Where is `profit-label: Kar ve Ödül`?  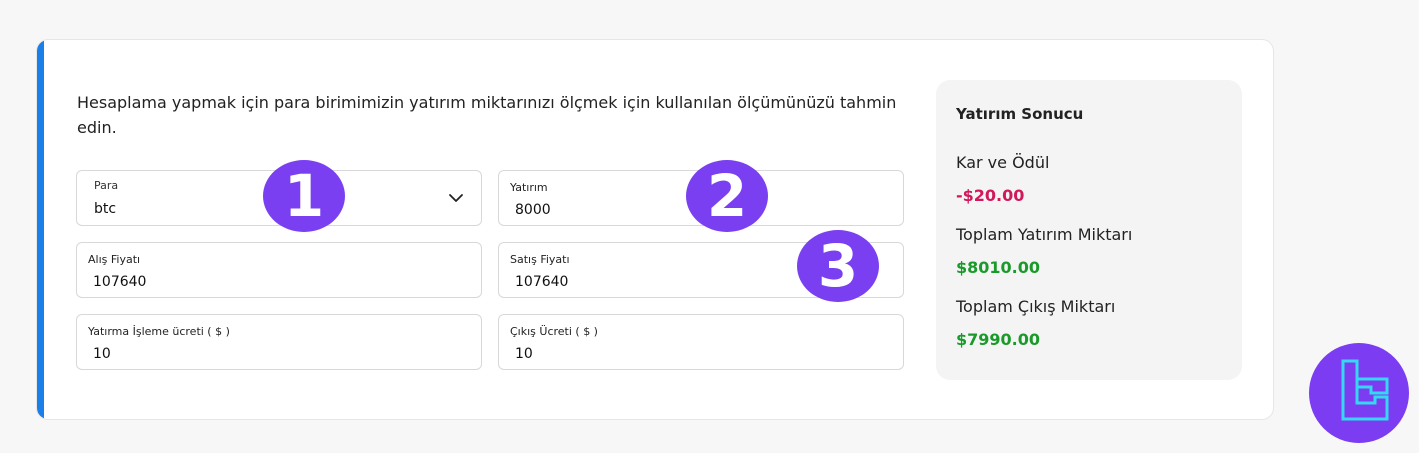 profit-label: Kar ve Ödül is located at coordinates (1003, 162).